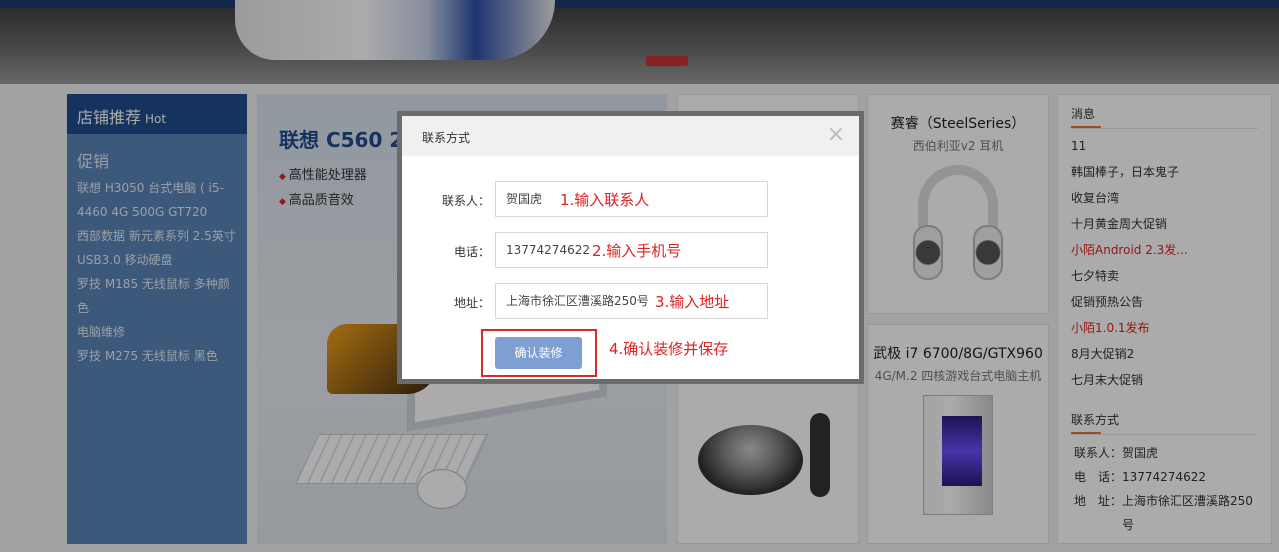  I want to click on phone-label: 电话：, so click(471, 252).